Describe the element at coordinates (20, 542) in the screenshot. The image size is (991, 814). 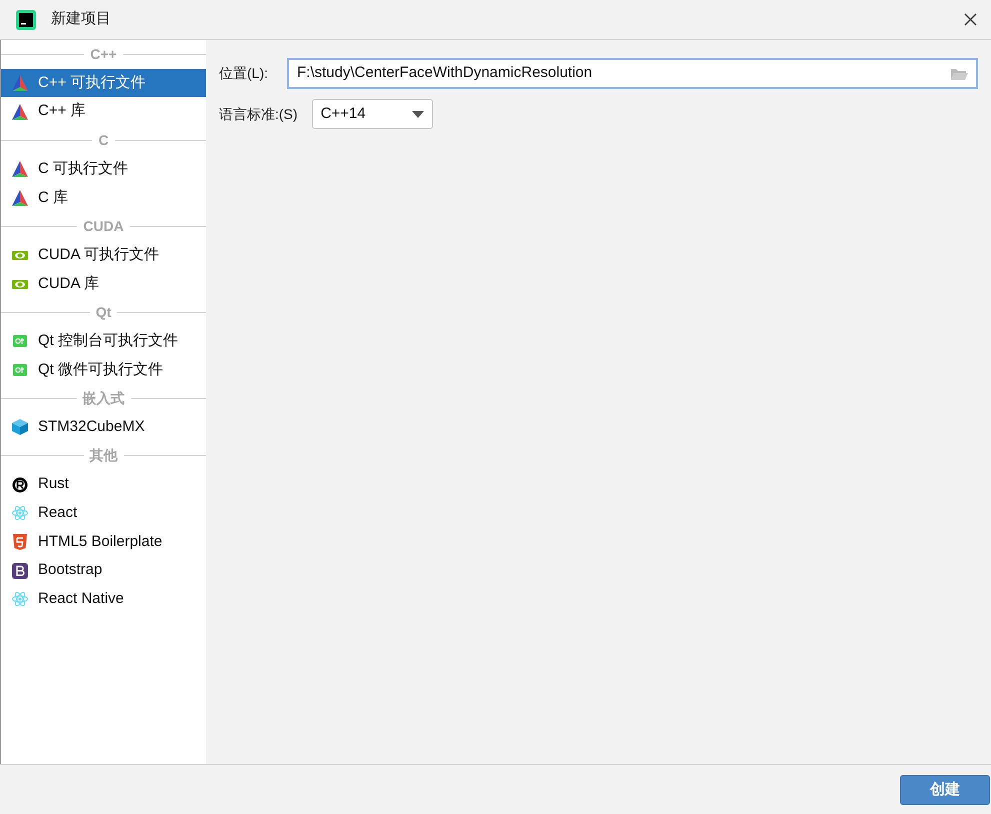
I see `shield-icon` at that location.